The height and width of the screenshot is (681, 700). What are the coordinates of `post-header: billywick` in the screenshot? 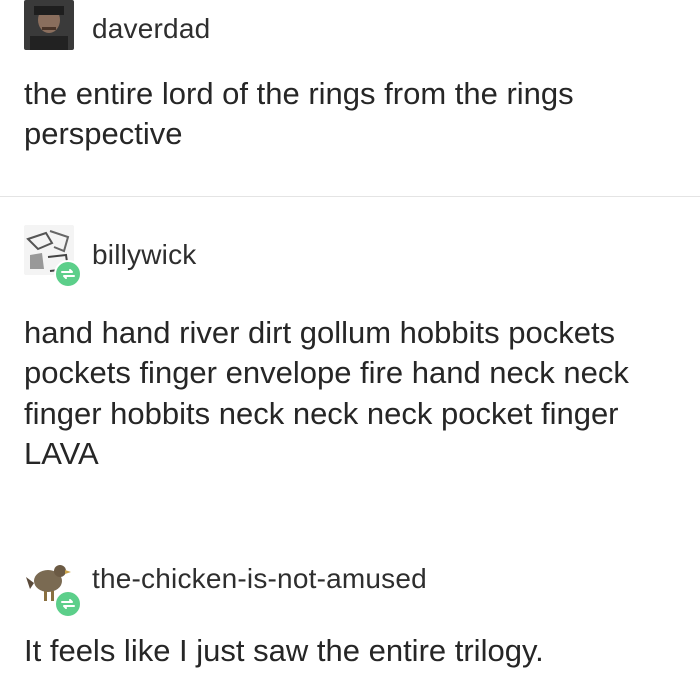 It's located at (350, 246).